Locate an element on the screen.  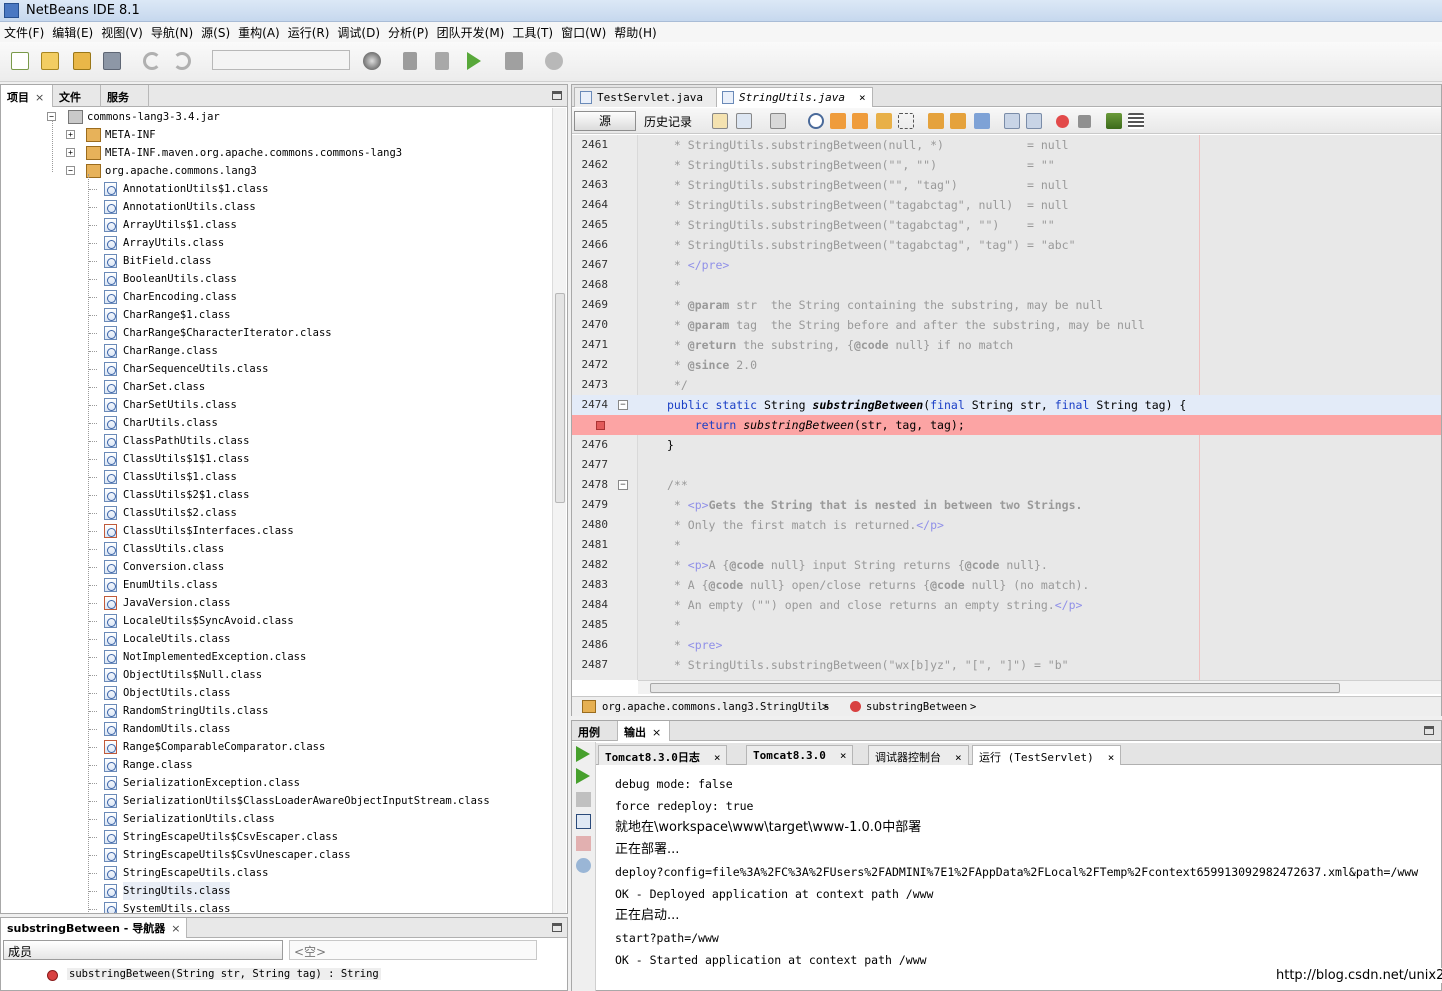
tree-class-node: Conversion.class is located at coordinates (164, 567).